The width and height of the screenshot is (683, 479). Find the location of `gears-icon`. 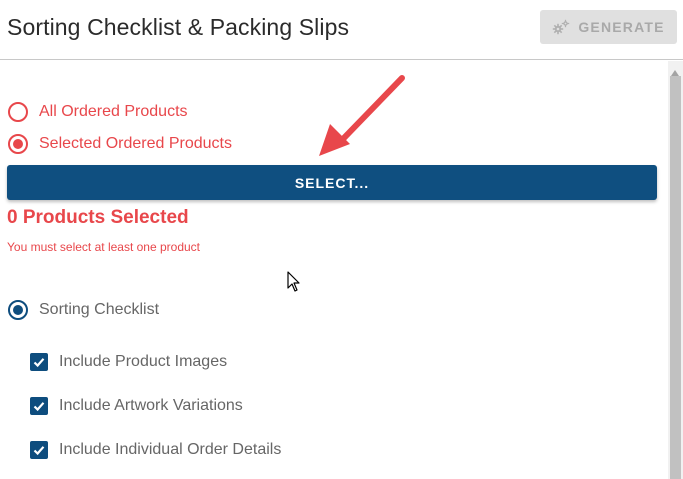

gears-icon is located at coordinates (561, 27).